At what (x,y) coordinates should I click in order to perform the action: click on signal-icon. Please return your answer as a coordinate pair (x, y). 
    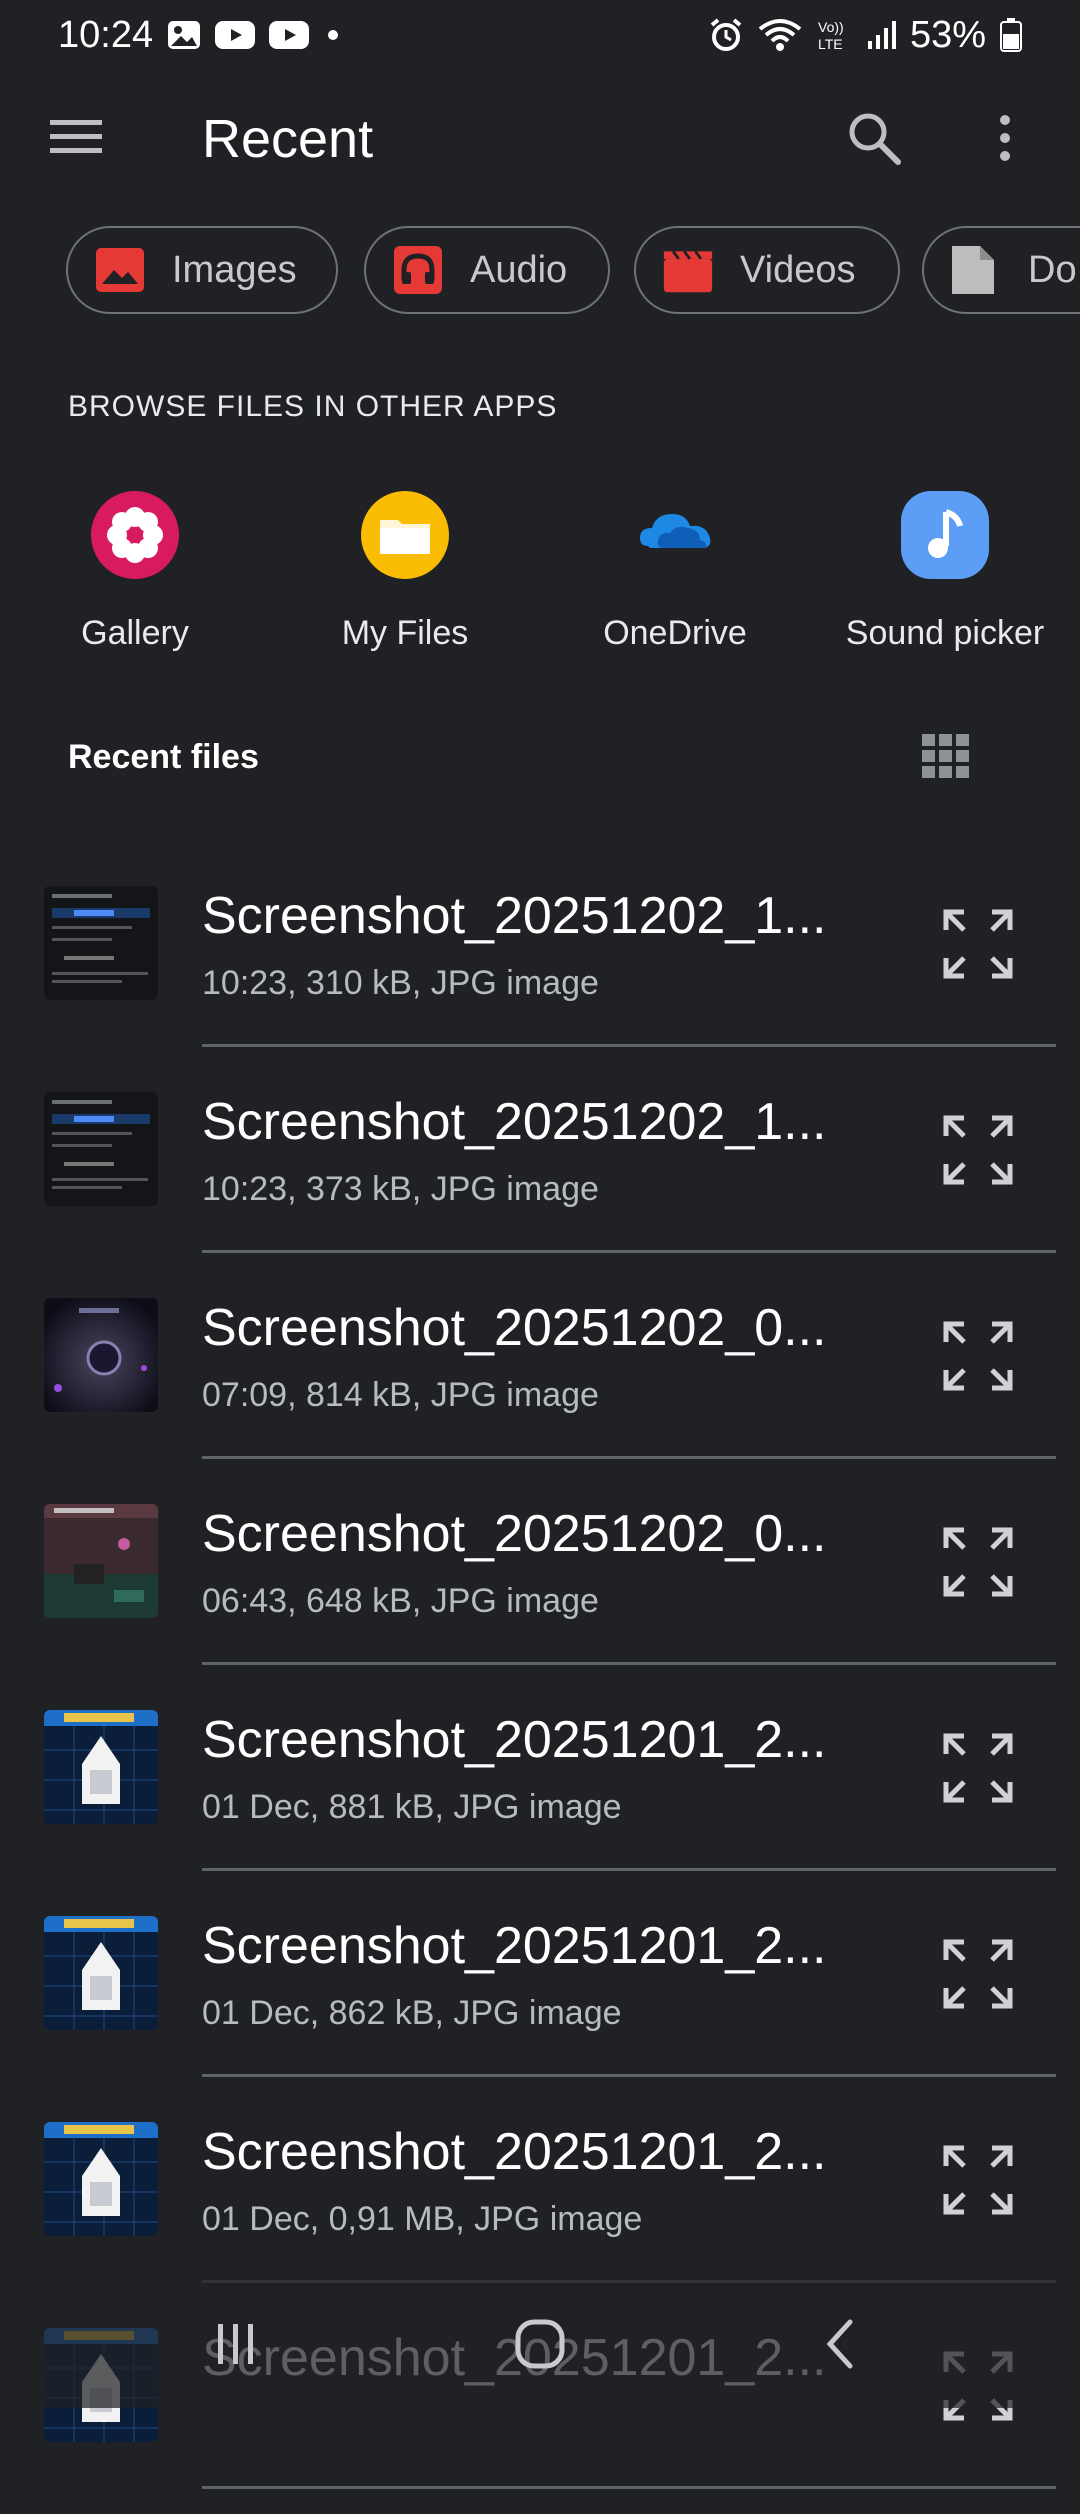
    Looking at the image, I should click on (881, 35).